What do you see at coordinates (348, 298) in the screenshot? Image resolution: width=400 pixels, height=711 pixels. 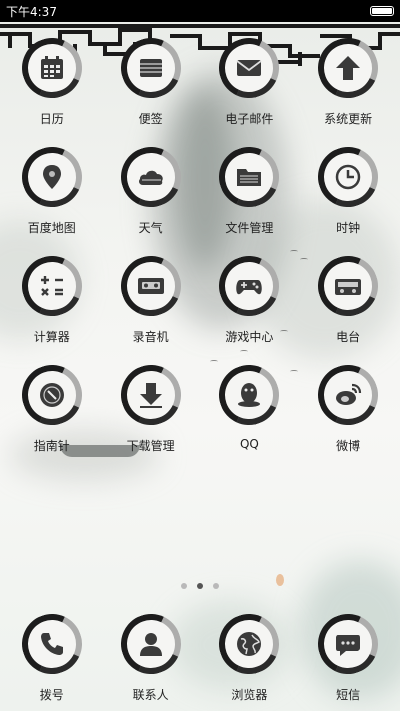 I see `app-radio: 电台` at bounding box center [348, 298].